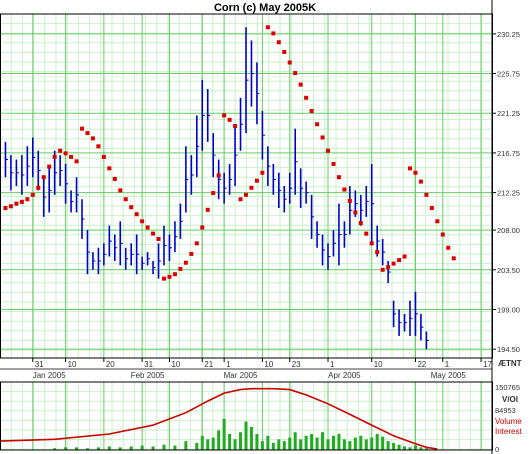  I want to click on x-tick-label-day: 20, so click(110, 364).